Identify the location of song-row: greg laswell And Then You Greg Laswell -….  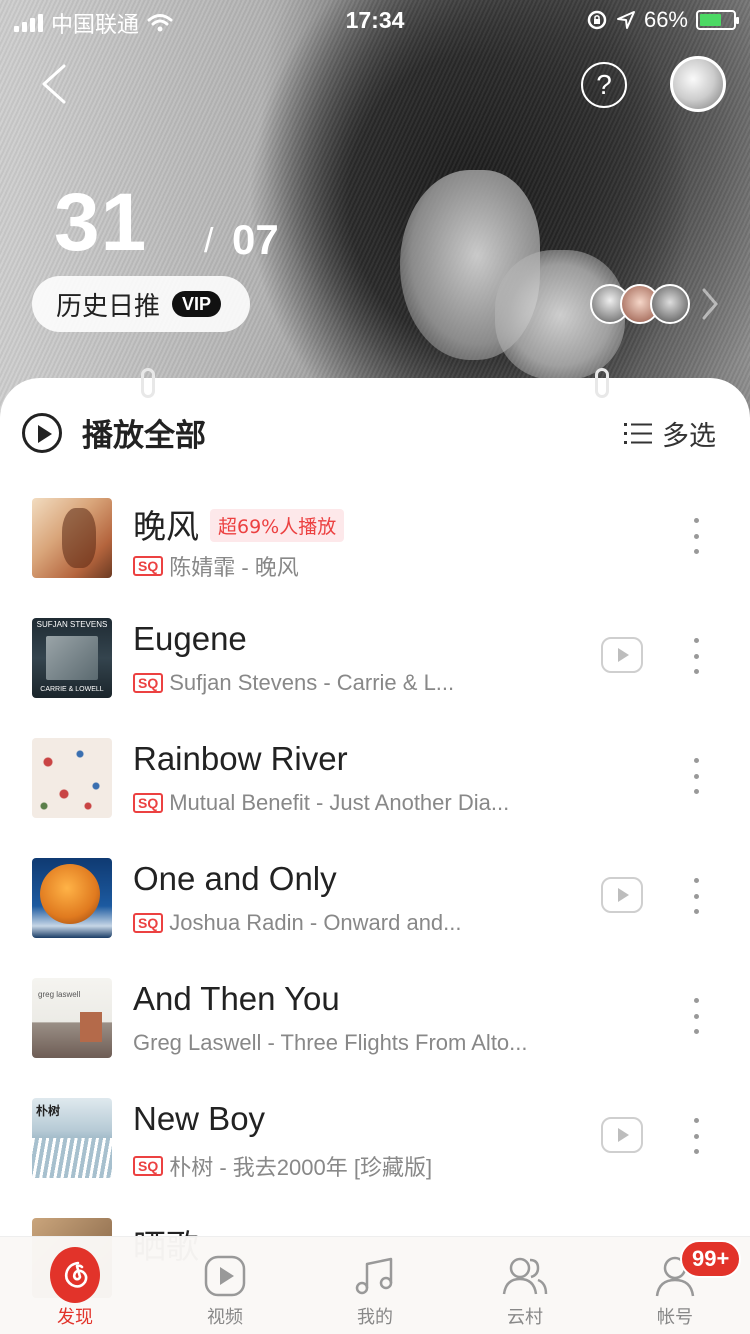
(375, 1018).